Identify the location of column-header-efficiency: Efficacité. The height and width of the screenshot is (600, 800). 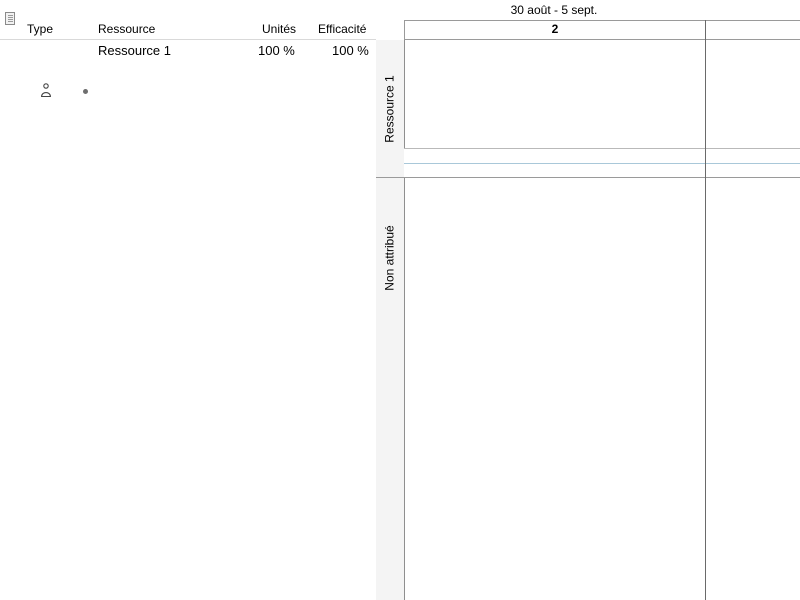
(342, 29).